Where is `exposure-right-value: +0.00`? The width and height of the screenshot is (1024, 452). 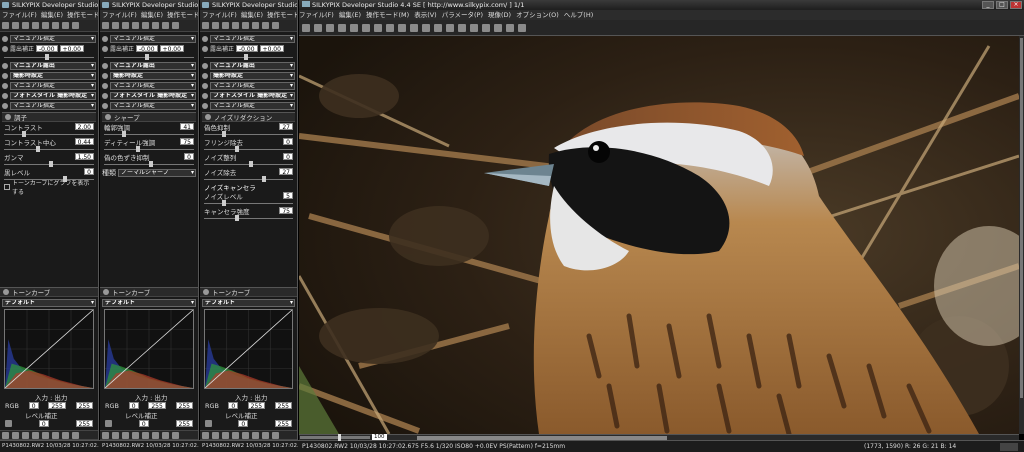 exposure-right-value: +0.00 is located at coordinates (171, 49).